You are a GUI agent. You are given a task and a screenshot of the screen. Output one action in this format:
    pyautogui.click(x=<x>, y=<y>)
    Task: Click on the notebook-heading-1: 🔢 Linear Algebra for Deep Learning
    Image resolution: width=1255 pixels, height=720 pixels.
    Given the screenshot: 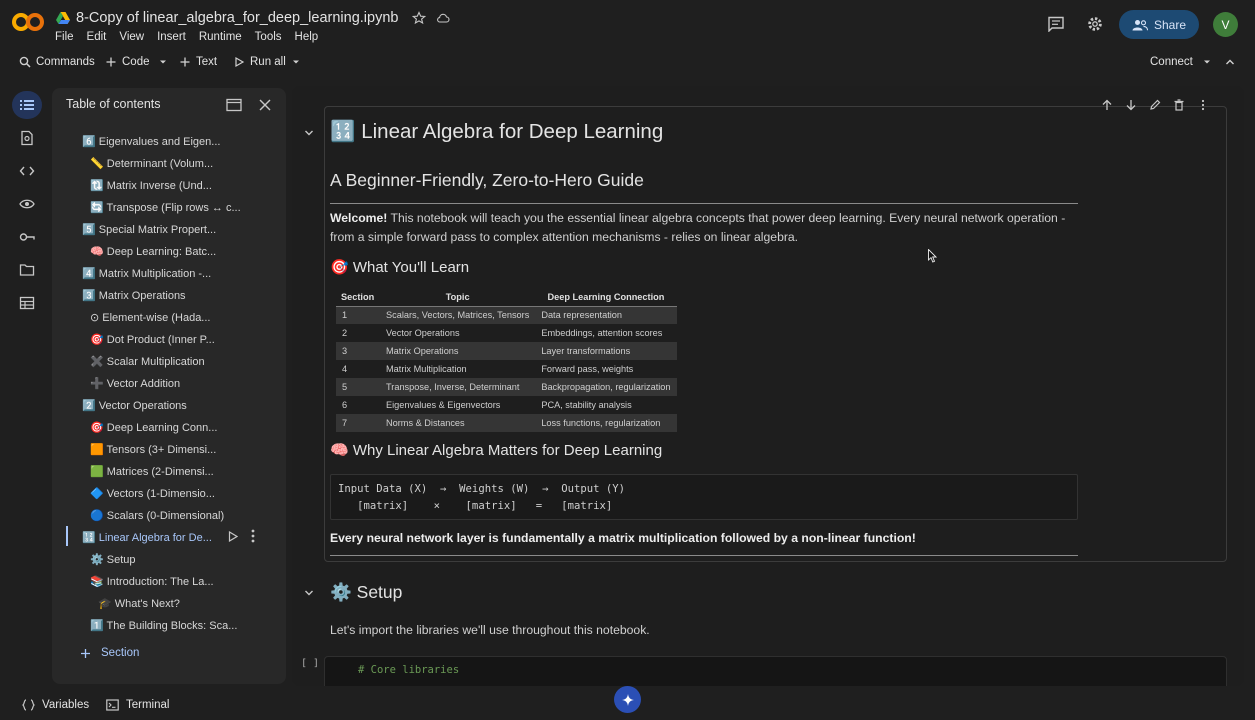 What is the action you would take?
    pyautogui.click(x=497, y=131)
    